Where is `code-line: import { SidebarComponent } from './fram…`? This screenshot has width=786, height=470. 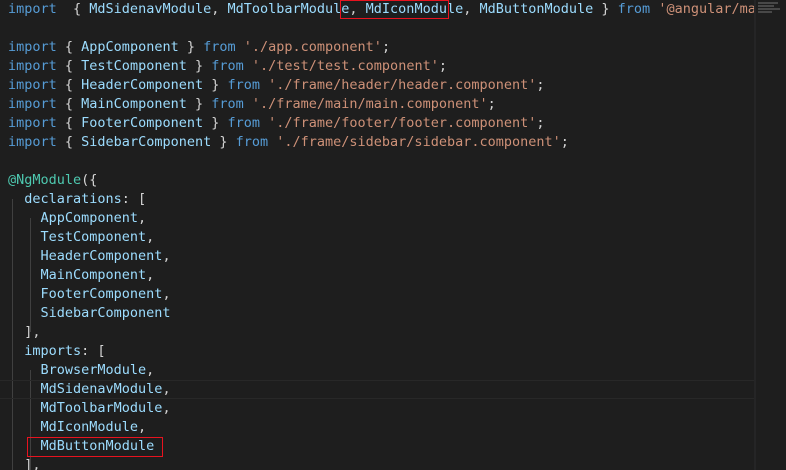 code-line: import { SidebarComponent } from './fram… is located at coordinates (288, 142).